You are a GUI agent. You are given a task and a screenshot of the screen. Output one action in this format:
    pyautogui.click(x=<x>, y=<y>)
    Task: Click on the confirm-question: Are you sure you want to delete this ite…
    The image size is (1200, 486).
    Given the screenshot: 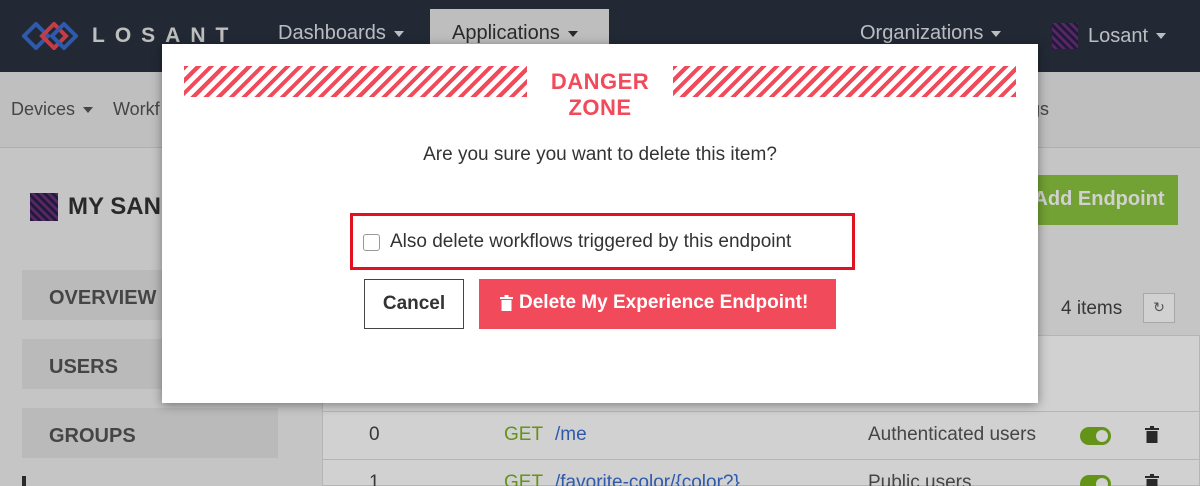 What is the action you would take?
    pyautogui.click(x=600, y=154)
    